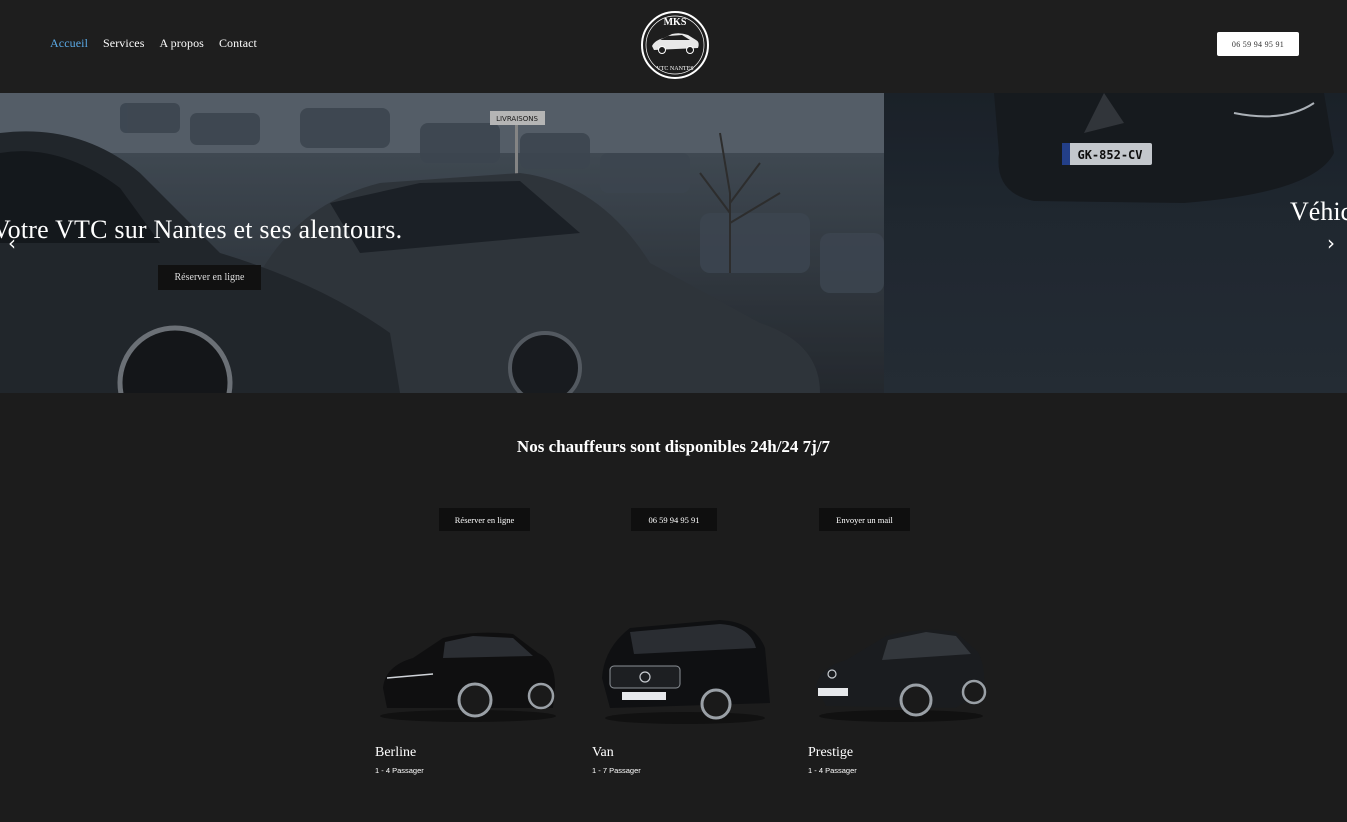 This screenshot has height=822, width=1347. I want to click on hero-title-2: Véhic, so click(1318, 211).